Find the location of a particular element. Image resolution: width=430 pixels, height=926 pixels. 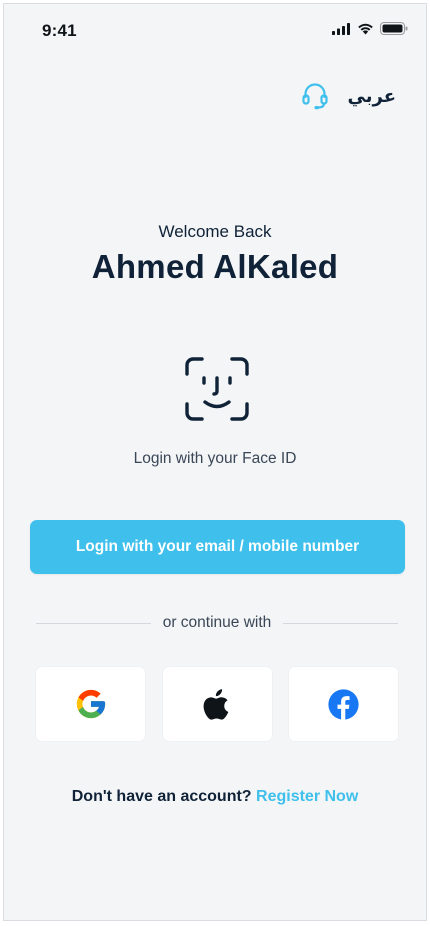

apple-login-button is located at coordinates (217, 704).